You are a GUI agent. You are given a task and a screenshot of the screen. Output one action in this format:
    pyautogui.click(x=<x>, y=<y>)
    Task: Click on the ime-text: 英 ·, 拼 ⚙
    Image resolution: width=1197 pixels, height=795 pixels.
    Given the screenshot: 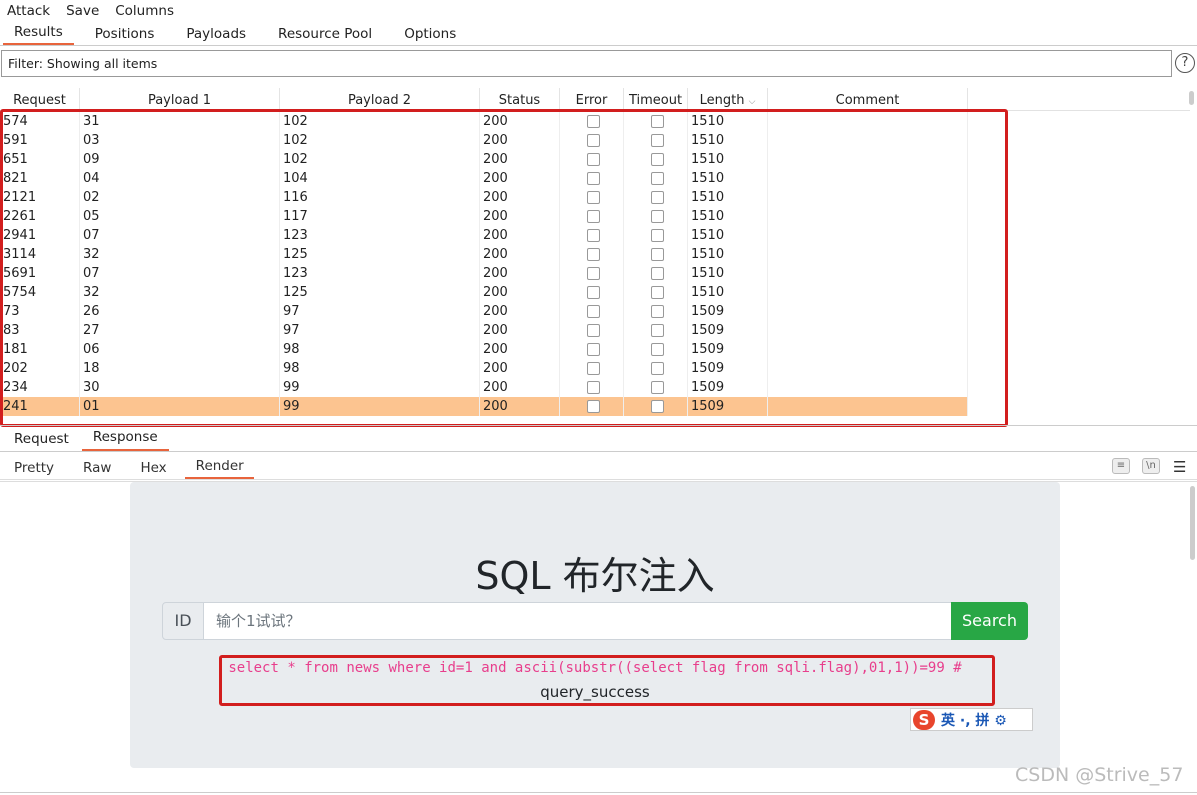 What is the action you would take?
    pyautogui.click(x=974, y=720)
    